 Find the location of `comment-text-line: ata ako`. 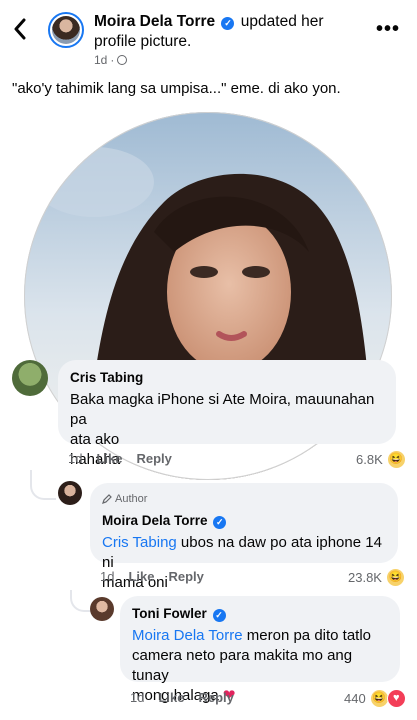

comment-text-line: ata ako is located at coordinates (95, 439).